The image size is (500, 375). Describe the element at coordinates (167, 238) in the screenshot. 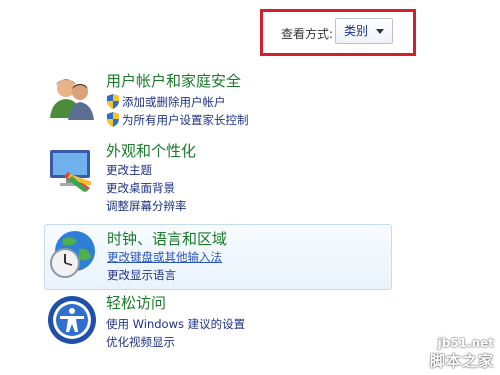

I see `category-title: 时钟、语言和区域` at that location.